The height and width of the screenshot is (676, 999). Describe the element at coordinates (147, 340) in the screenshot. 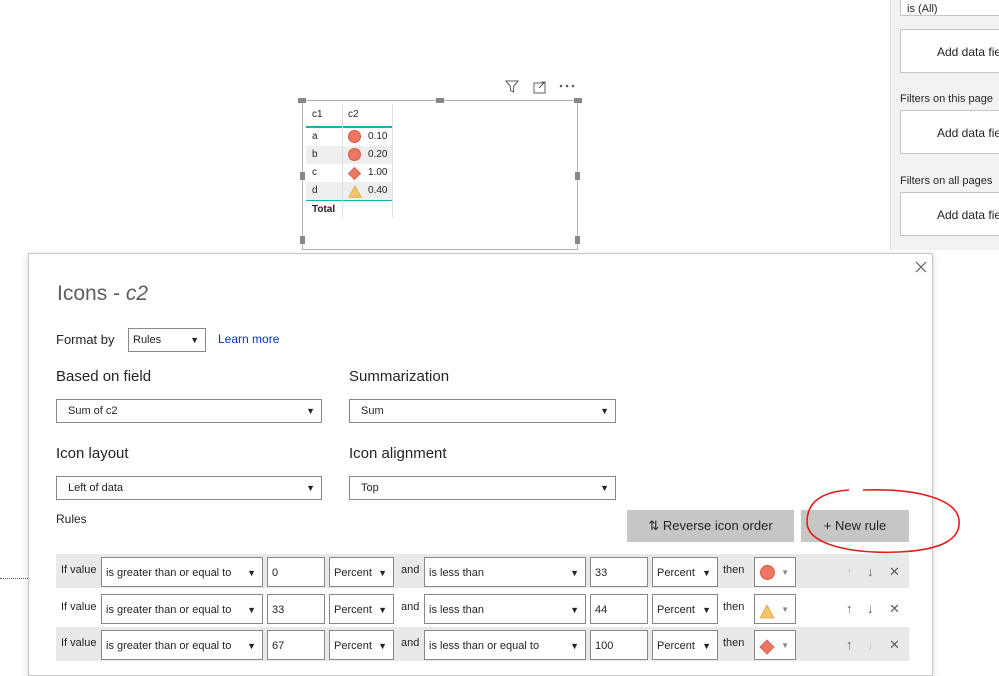

I see `format-by-value: Rules` at that location.